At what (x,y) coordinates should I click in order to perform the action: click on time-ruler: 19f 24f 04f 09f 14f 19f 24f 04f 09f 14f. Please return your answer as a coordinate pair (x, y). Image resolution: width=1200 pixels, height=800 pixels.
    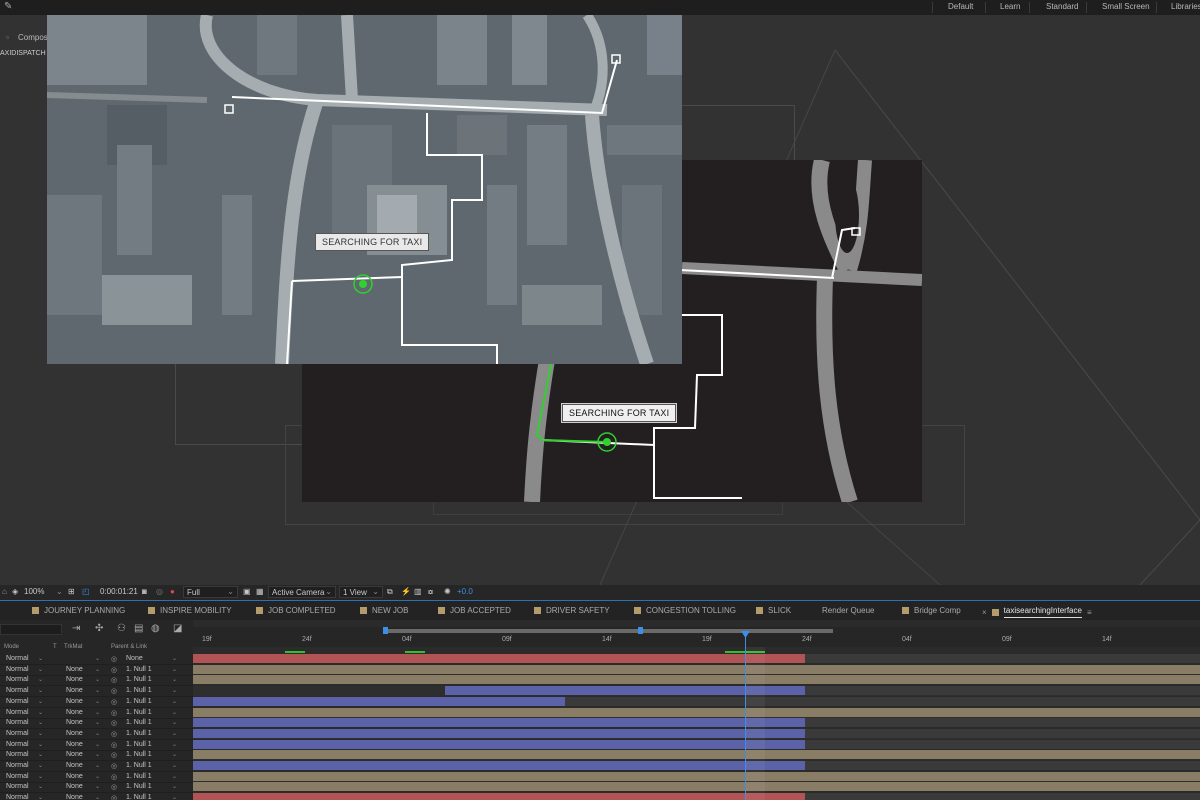
    Looking at the image, I should click on (696, 637).